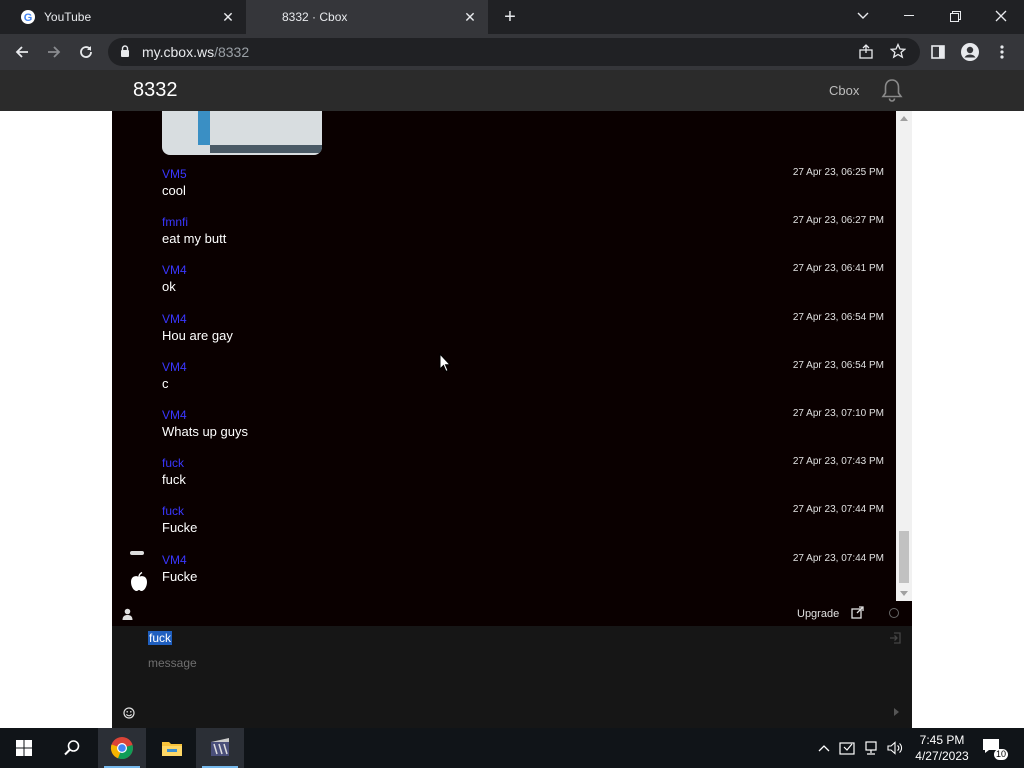 The width and height of the screenshot is (1024, 768). I want to click on browser-toolbar: my.cbox.ws/8332, so click(512, 52).